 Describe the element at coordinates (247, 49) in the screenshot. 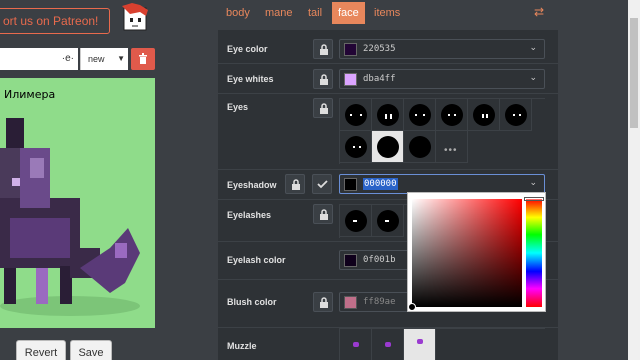

I see `eye-color-label: Eye color` at that location.